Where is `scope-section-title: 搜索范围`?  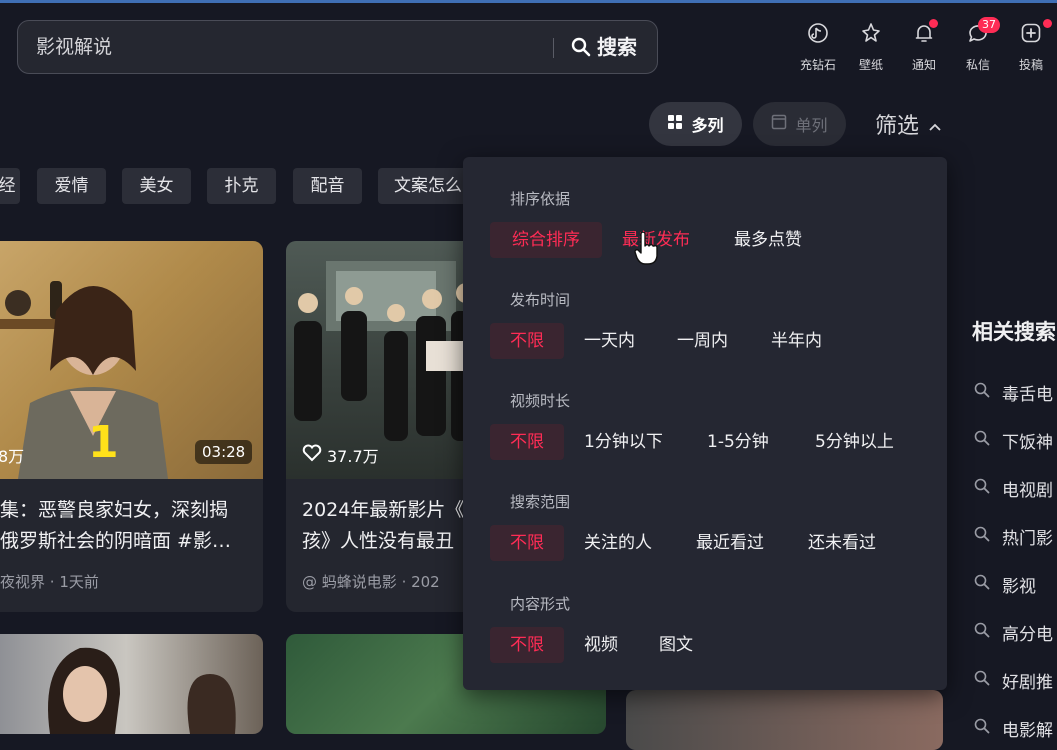 scope-section-title: 搜索范围 is located at coordinates (540, 502).